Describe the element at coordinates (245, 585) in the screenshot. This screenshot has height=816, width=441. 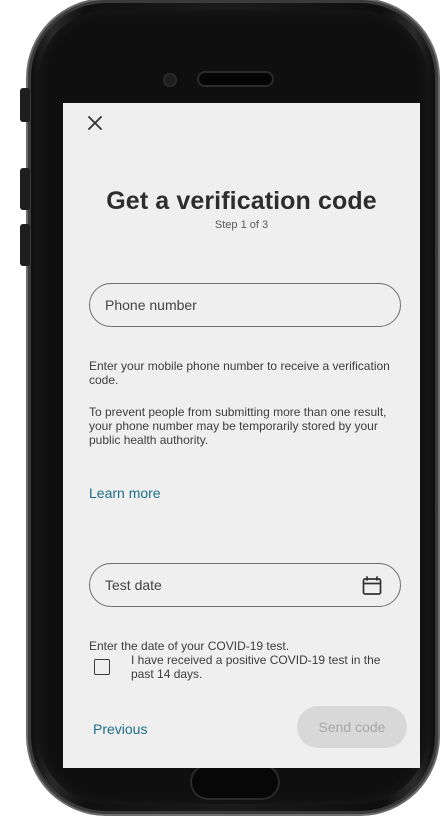
I see `test-date-field: Test date calendar-icon` at that location.